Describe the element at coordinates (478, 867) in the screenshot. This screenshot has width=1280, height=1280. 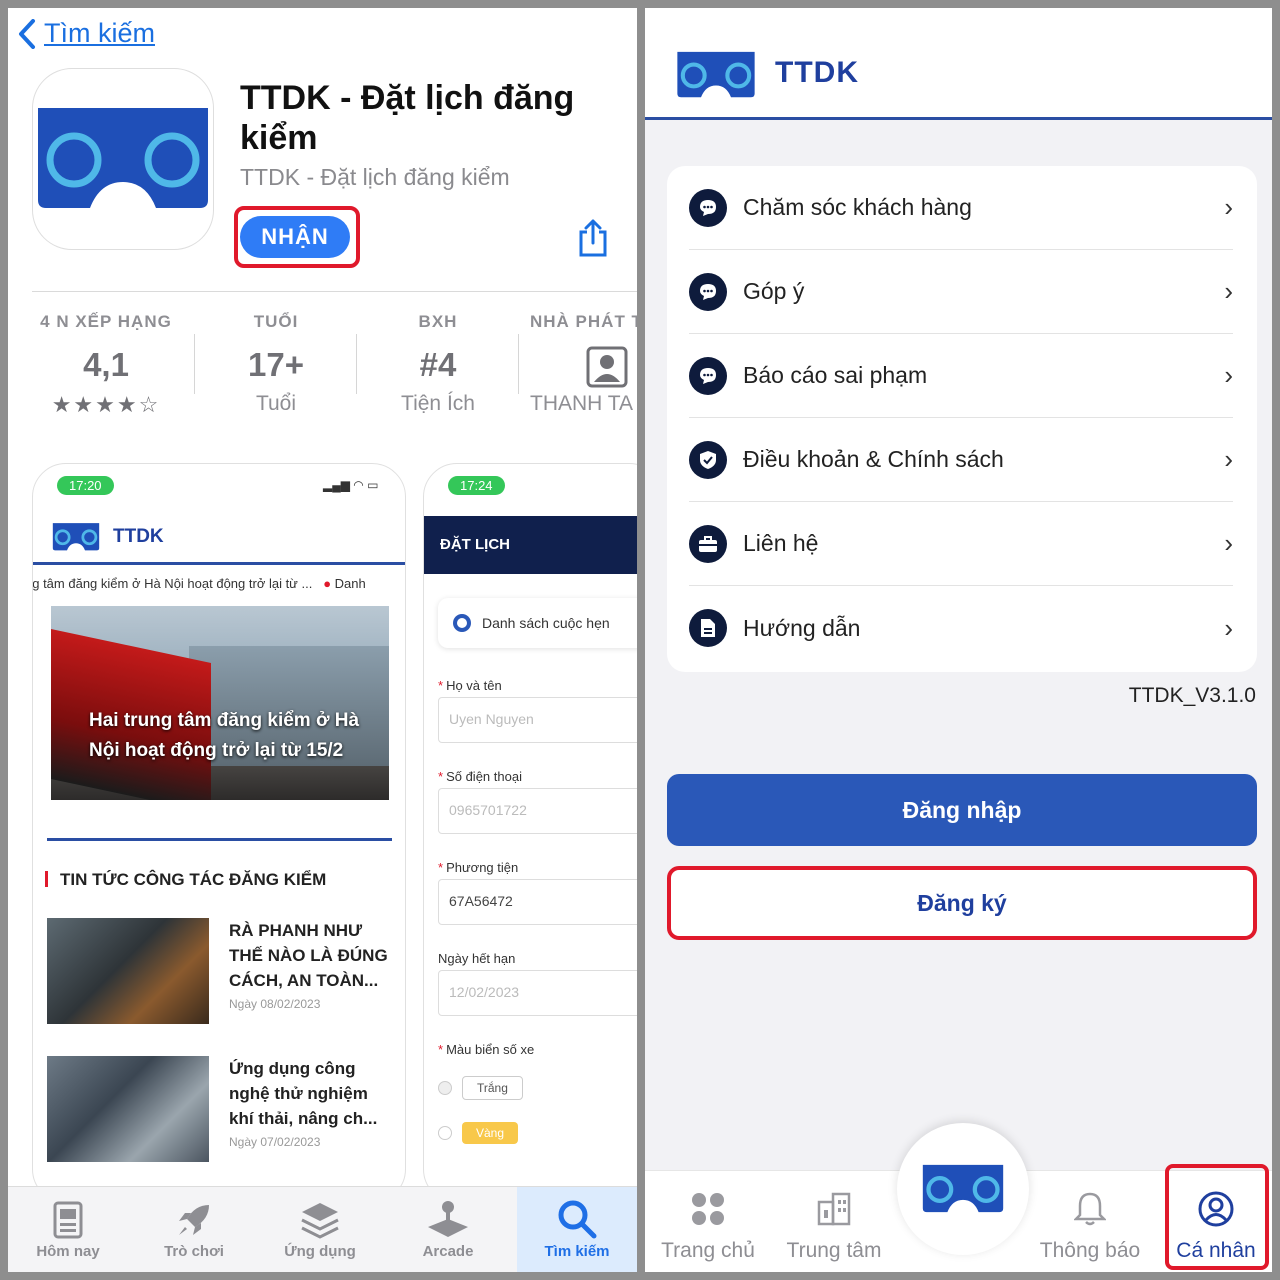
I see `field-label: * Phương tiện` at that location.